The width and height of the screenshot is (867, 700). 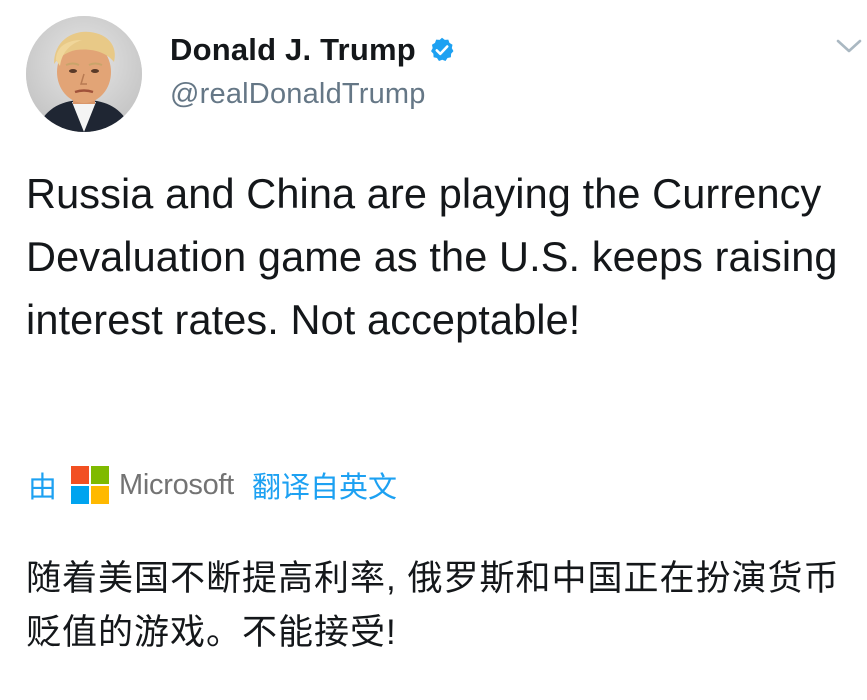 What do you see at coordinates (442, 50) in the screenshot?
I see `verified-badge-icon` at bounding box center [442, 50].